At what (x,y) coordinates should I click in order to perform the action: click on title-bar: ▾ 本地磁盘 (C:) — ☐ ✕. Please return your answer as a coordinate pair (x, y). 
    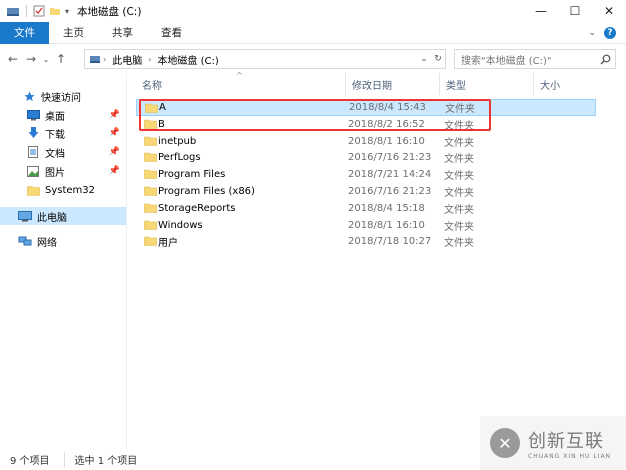
    Looking at the image, I should click on (313, 11).